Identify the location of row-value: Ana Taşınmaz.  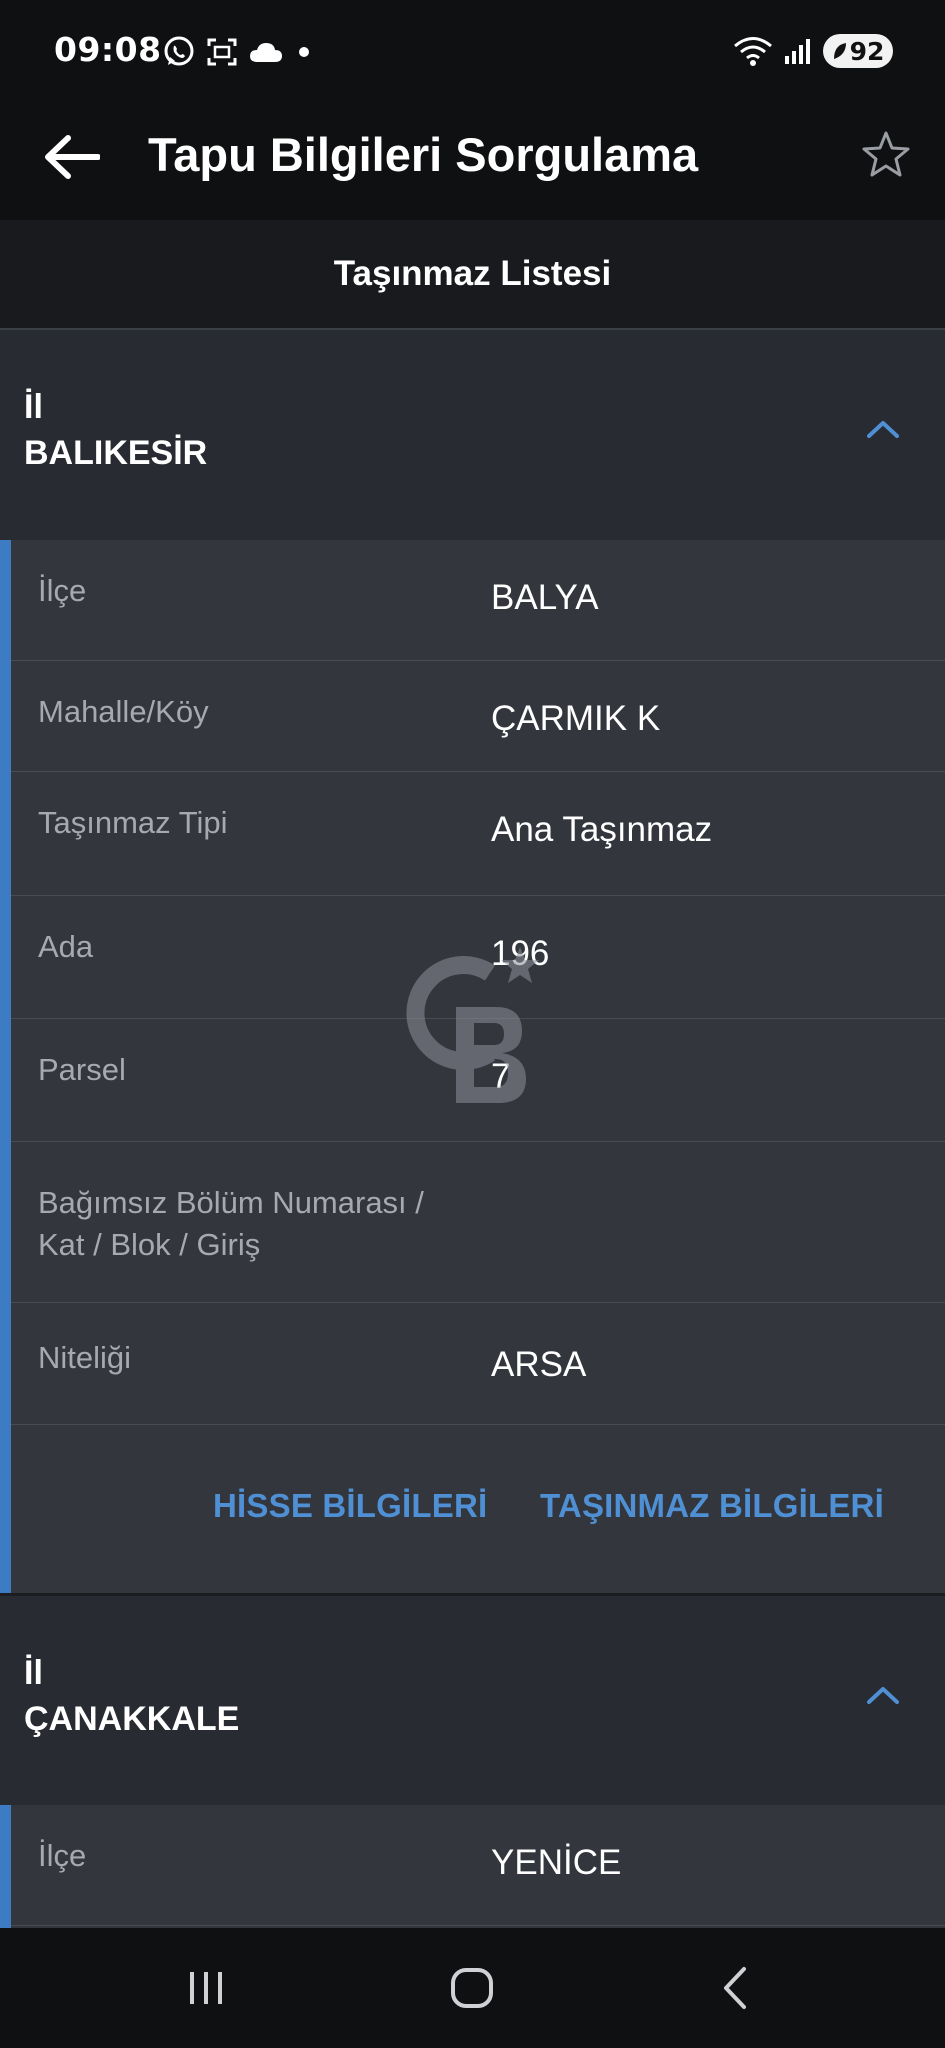
(602, 829).